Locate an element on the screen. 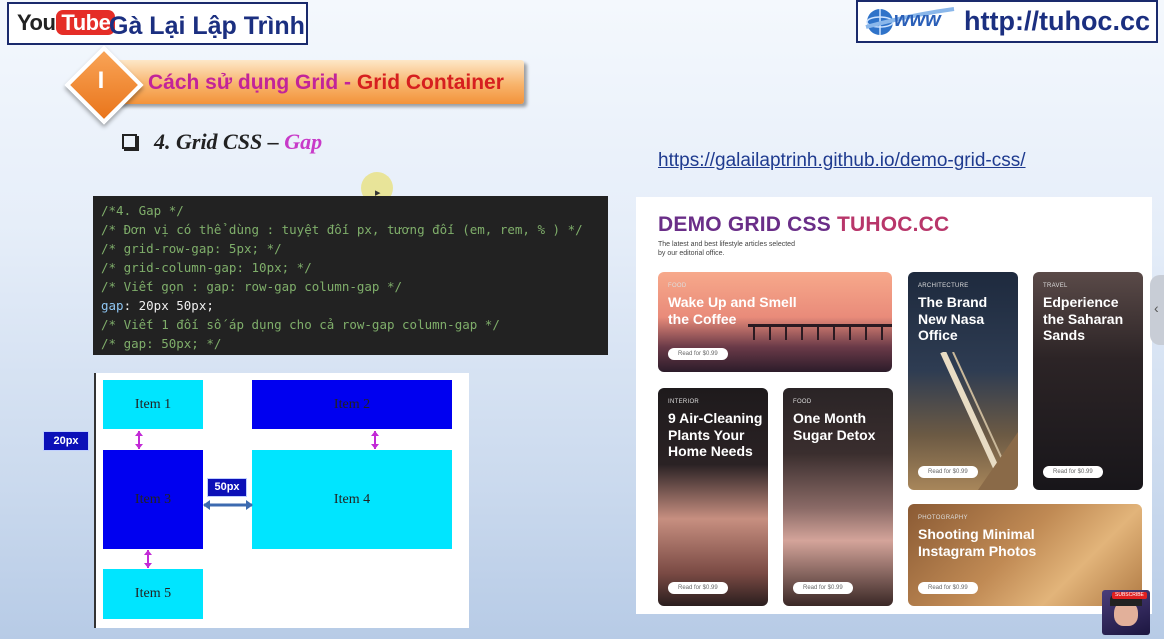 Image resolution: width=1164 pixels, height=639 pixels. avatar: SUBSCRIBE is located at coordinates (1126, 612).